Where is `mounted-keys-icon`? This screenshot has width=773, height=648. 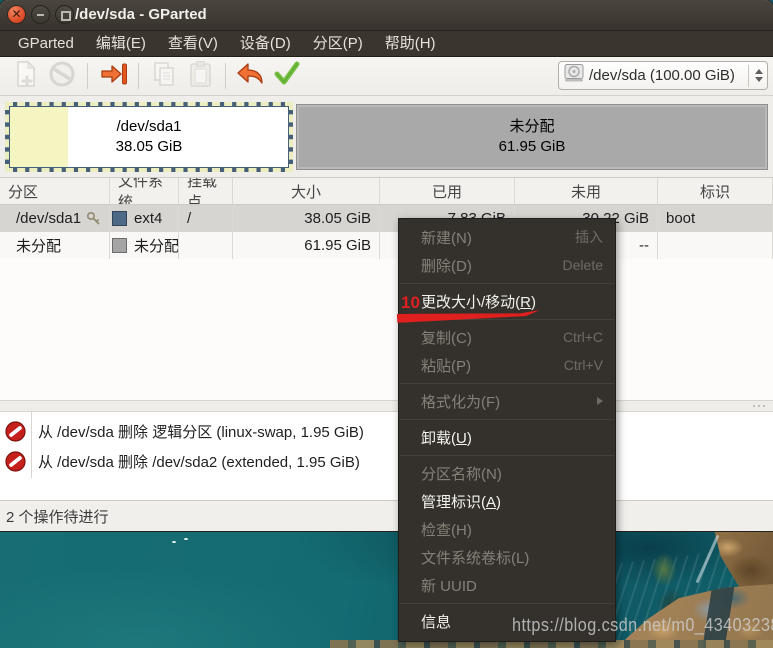 mounted-keys-icon is located at coordinates (93, 218).